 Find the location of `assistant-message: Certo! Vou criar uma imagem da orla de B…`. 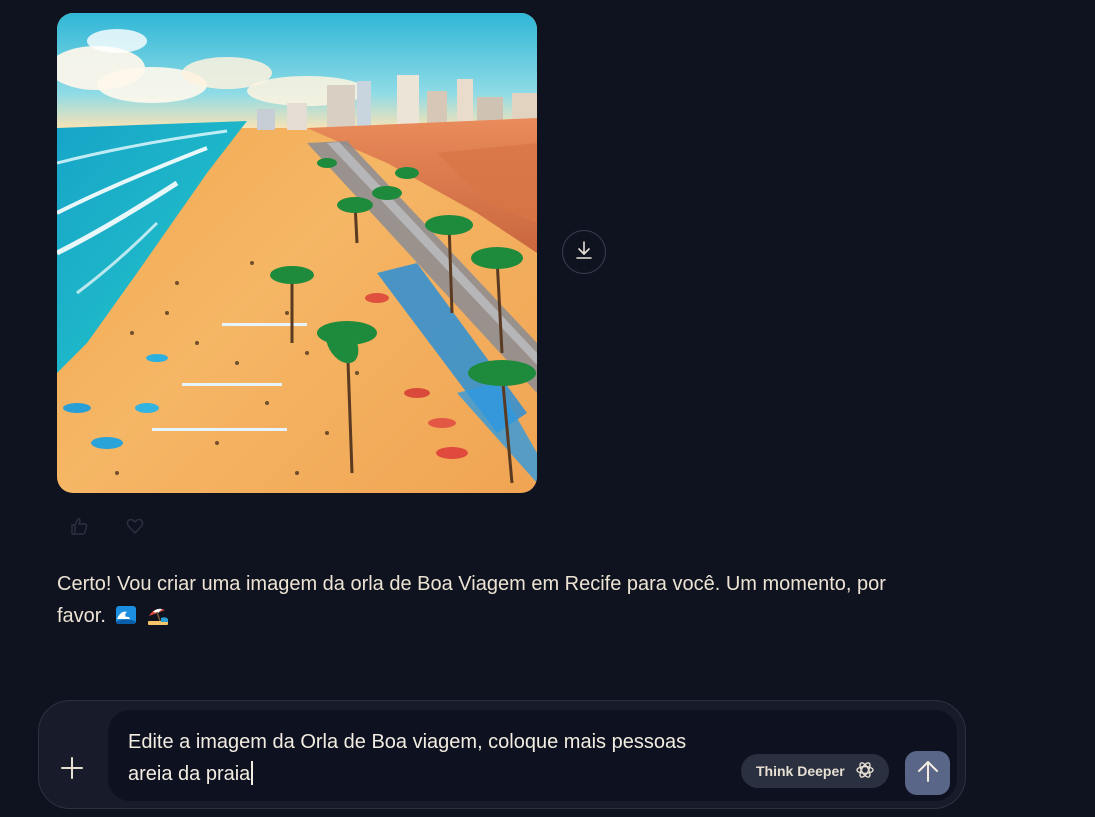

assistant-message: Certo! Vou criar uma imagem da orla de B… is located at coordinates (492, 600).